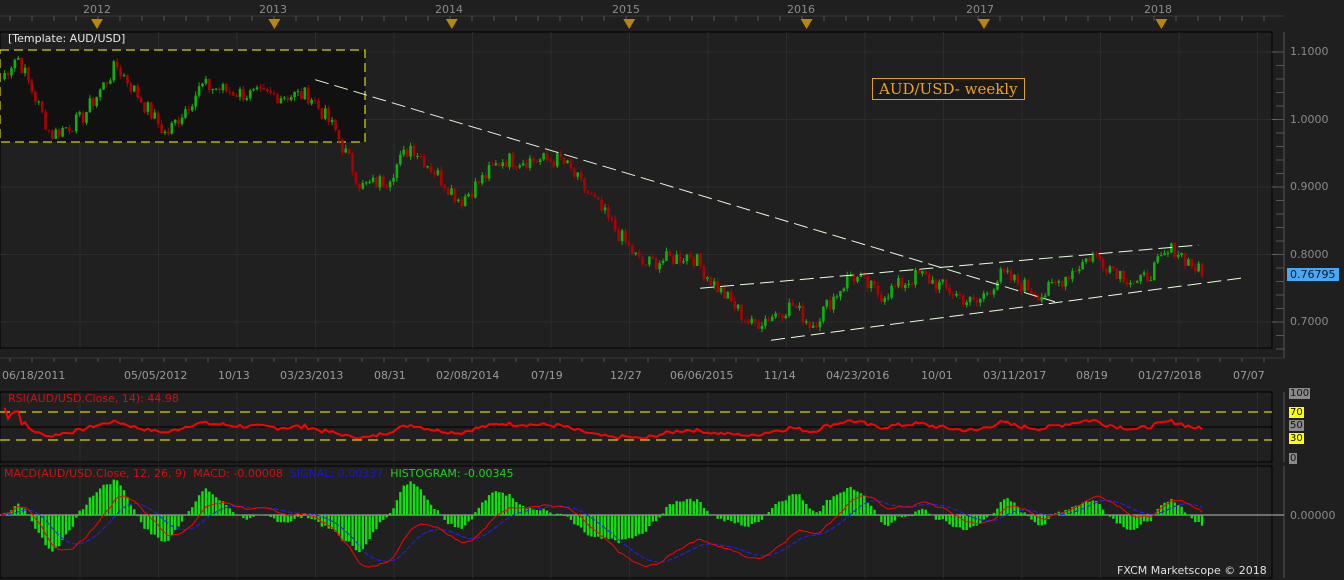 Image resolution: width=1344 pixels, height=580 pixels. Describe the element at coordinates (1309, 186) in the screenshot. I see `price-tick: 0.9000` at that location.